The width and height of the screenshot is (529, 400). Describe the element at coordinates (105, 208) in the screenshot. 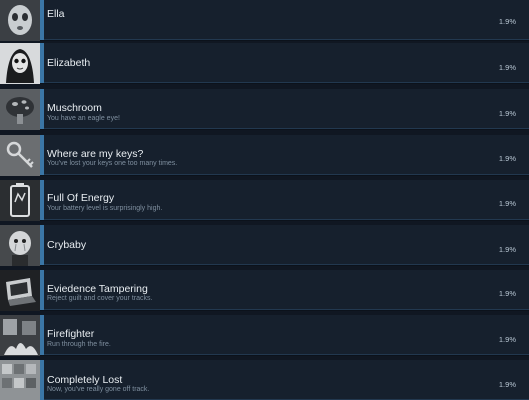

I see `achievement-description: Your battery level is surprisingly high.` at that location.